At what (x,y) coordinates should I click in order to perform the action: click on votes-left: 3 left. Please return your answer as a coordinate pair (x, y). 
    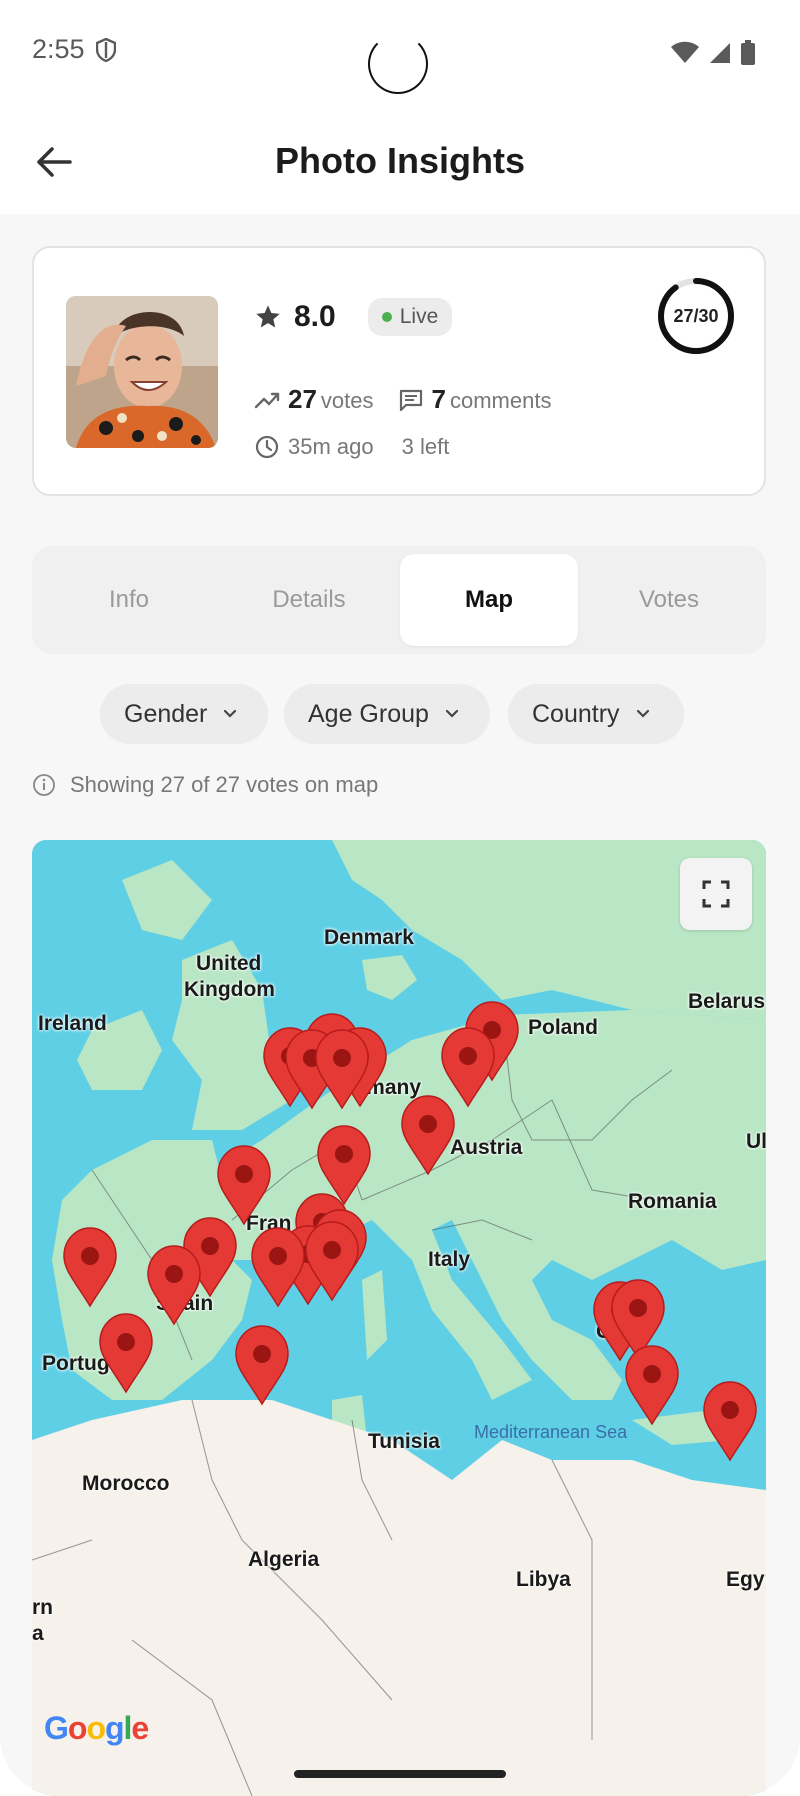
    Looking at the image, I should click on (425, 446).